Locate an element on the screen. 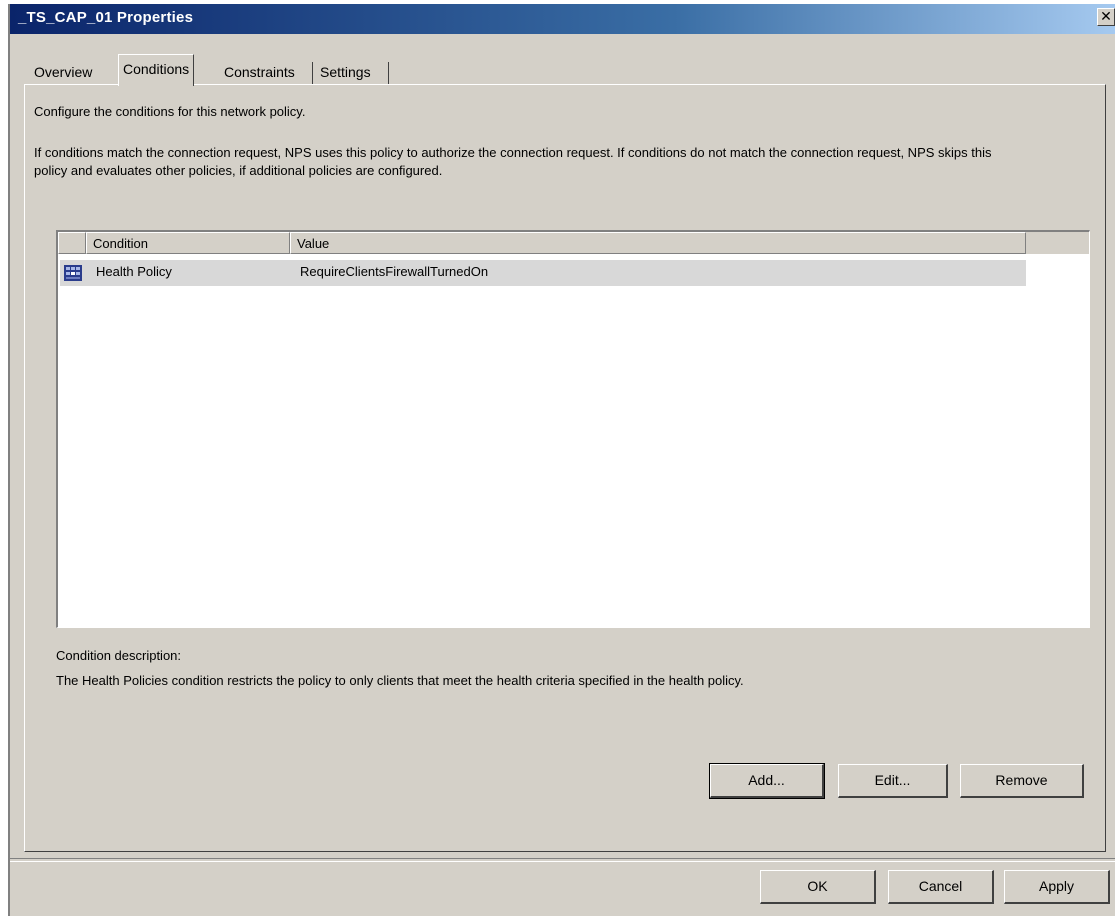 Image resolution: width=1115 pixels, height=916 pixels. close-icon: ✕ is located at coordinates (1106, 16).